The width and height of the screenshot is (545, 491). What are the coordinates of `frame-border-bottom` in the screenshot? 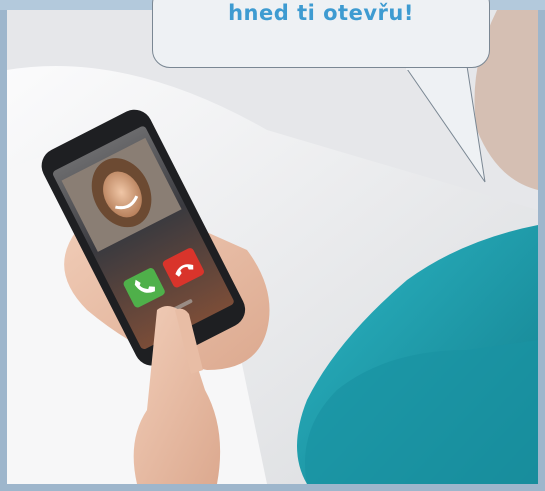 It's located at (272, 487).